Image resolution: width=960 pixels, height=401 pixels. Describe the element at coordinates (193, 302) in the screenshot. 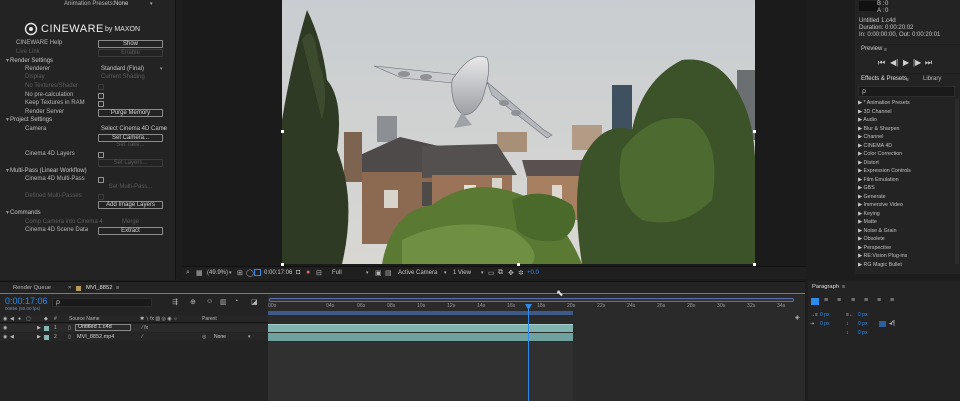

I see `draft-3d-icon: ⊕` at that location.